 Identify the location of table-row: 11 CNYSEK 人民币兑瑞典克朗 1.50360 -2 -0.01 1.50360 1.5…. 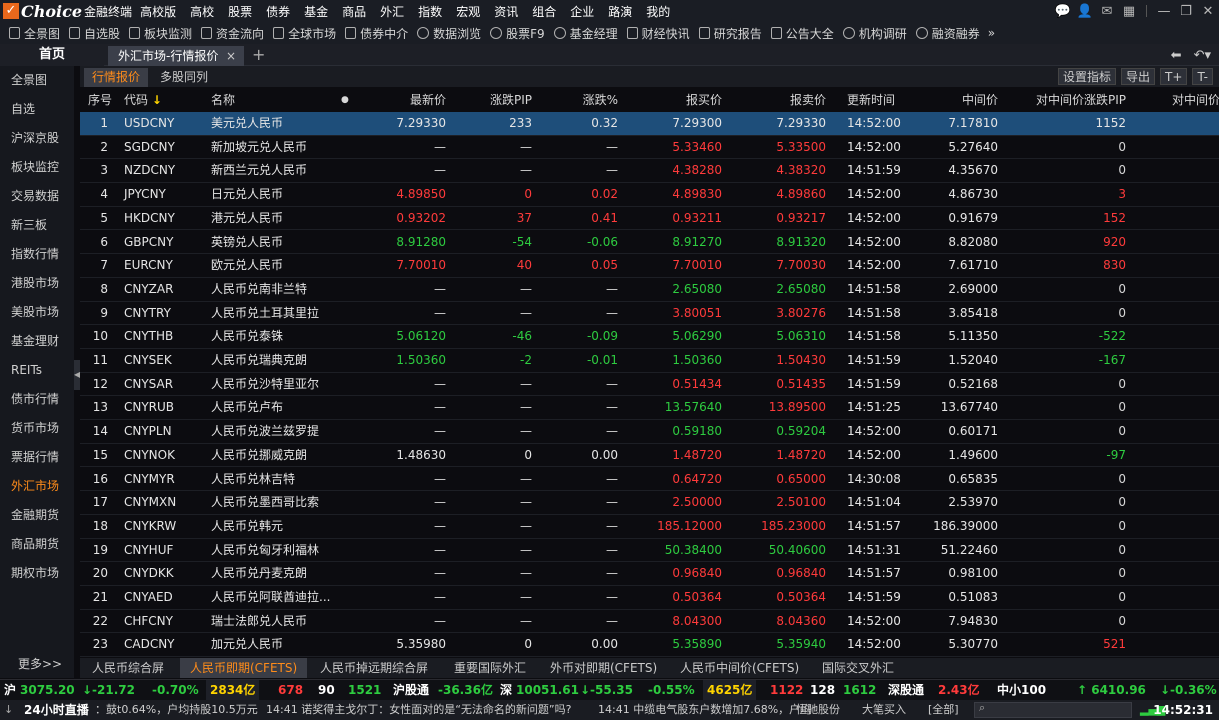
(649, 361).